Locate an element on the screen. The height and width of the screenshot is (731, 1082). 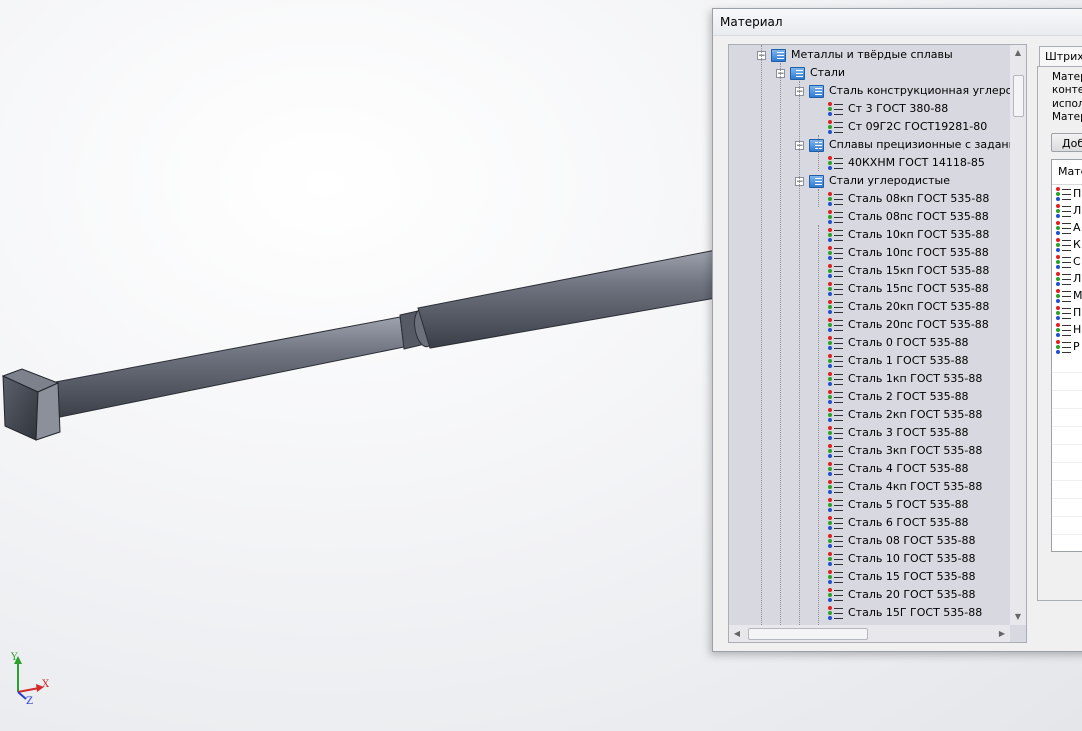
scroll-left-icon: ◀ is located at coordinates (737, 633).